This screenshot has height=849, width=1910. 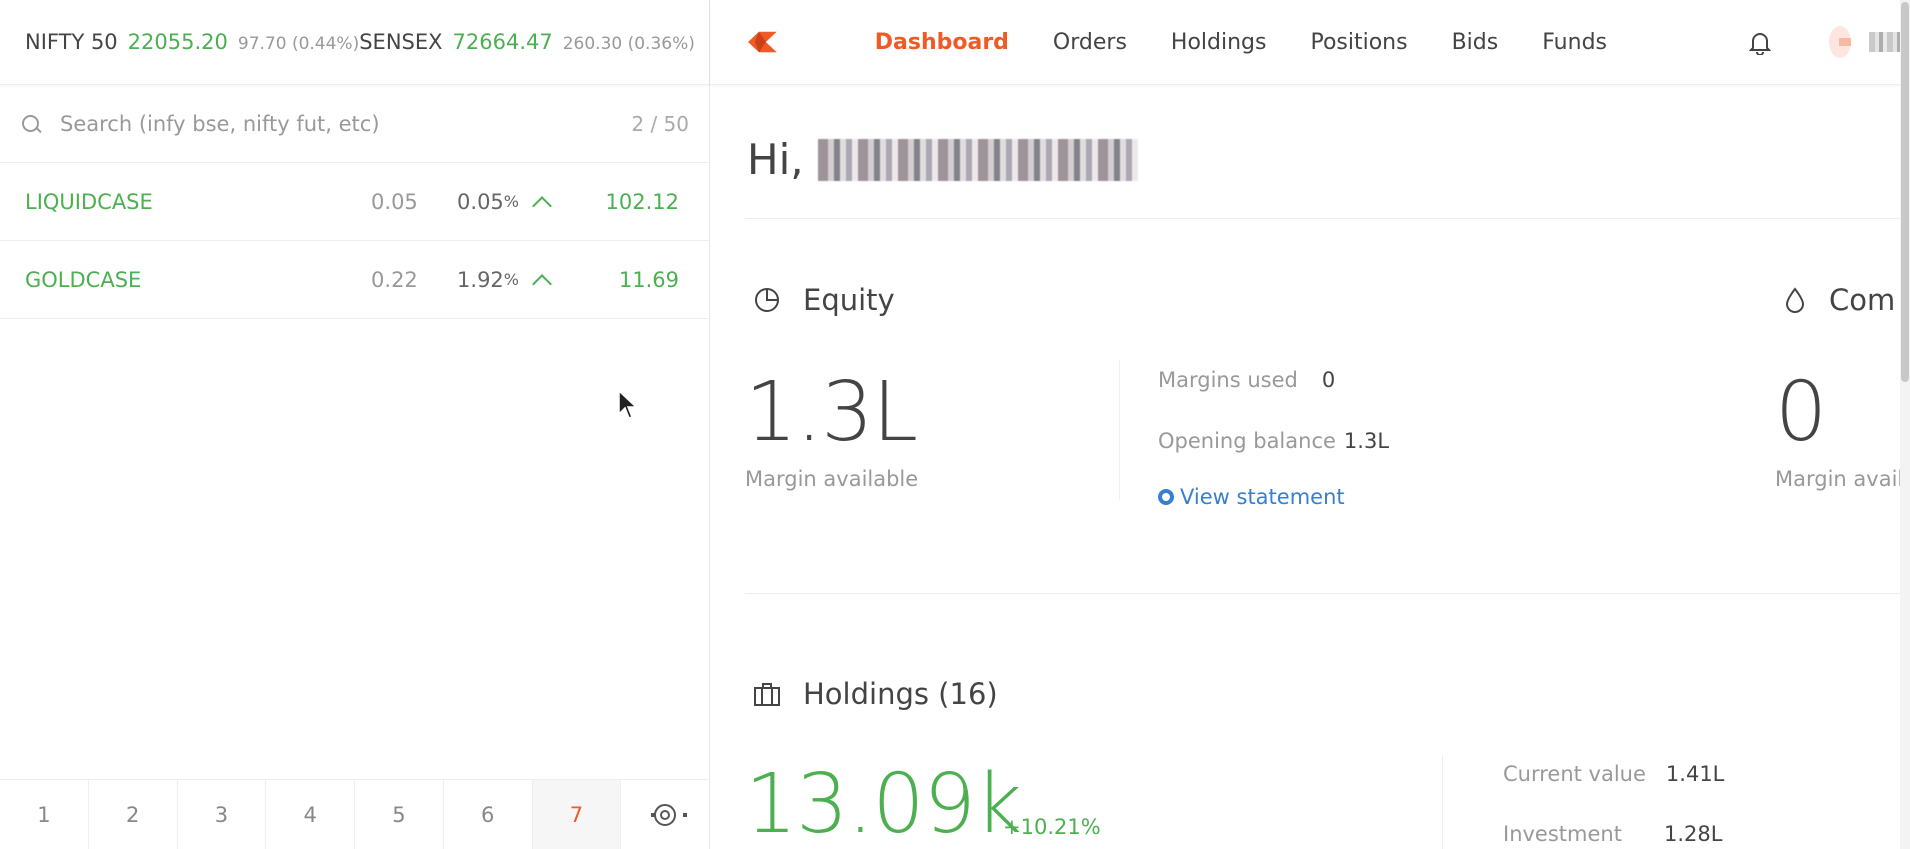 I want to click on opening-balance-label: Opening balance, so click(x=1247, y=441).